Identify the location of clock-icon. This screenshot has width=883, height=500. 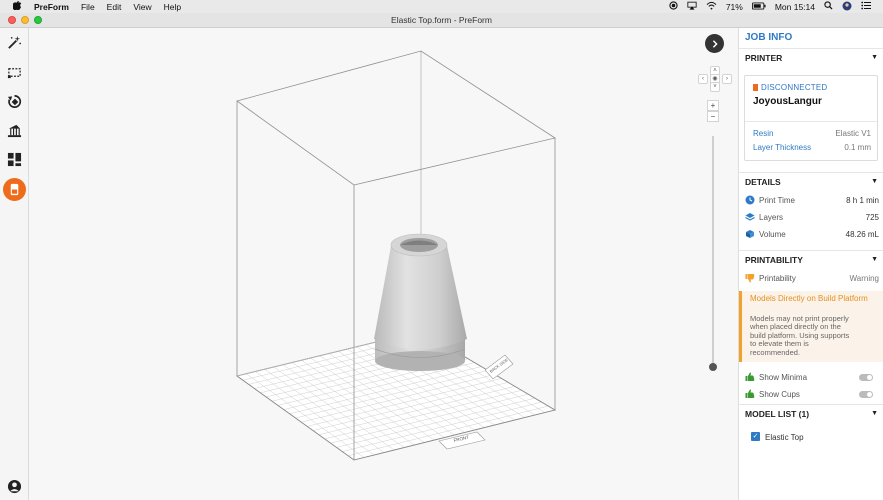
(750, 200).